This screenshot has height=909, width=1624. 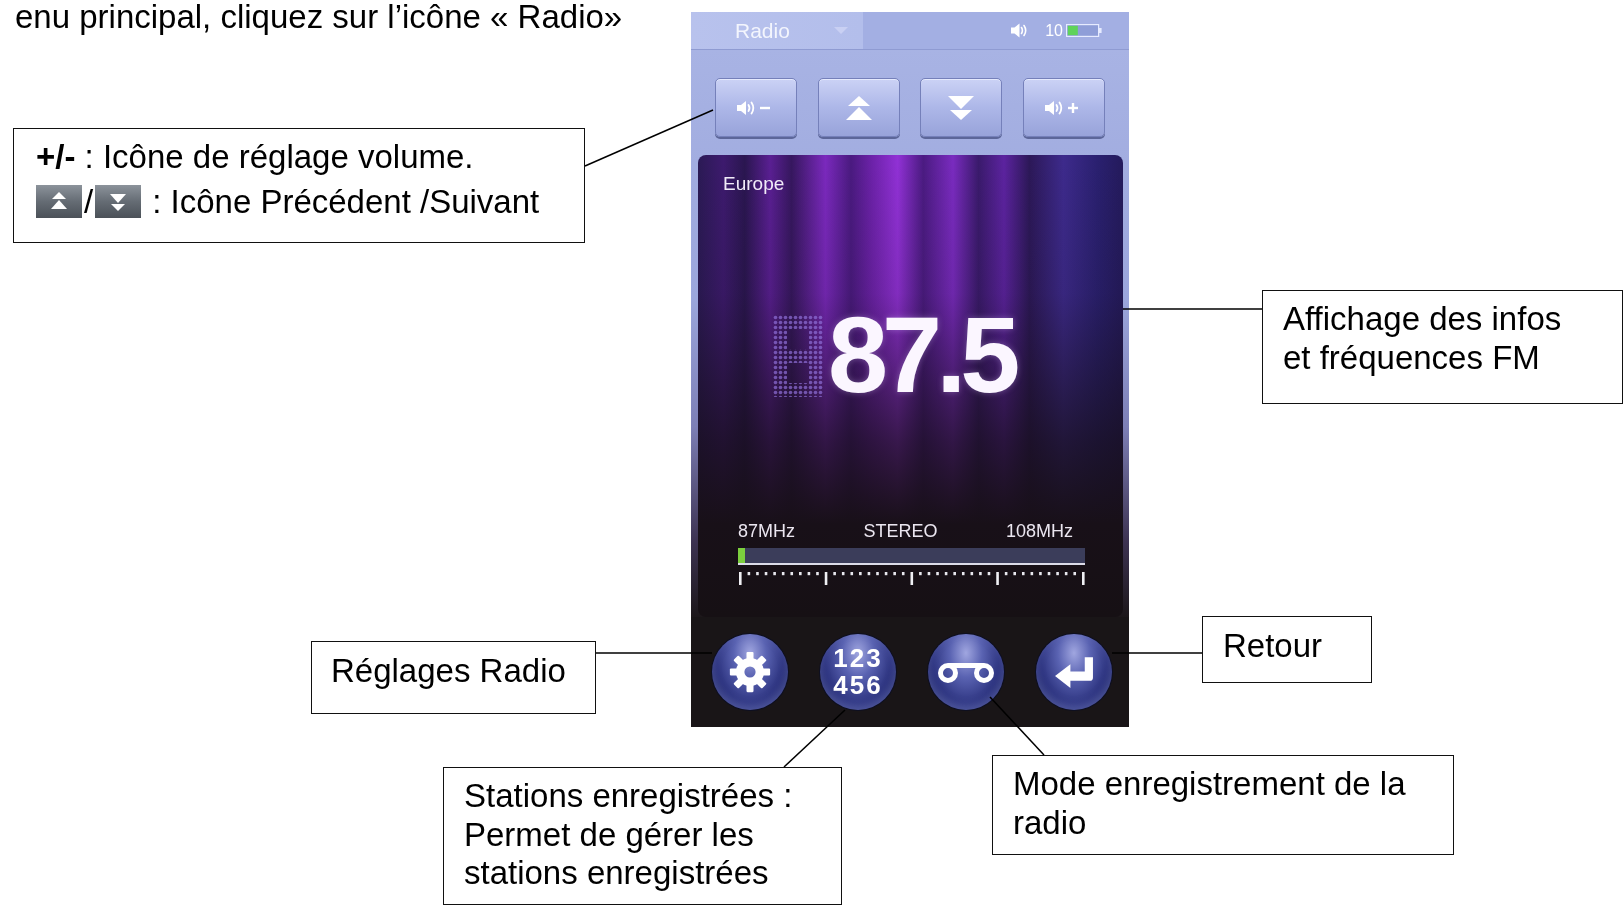 I want to click on battery-icon, so click(x=1084, y=30).